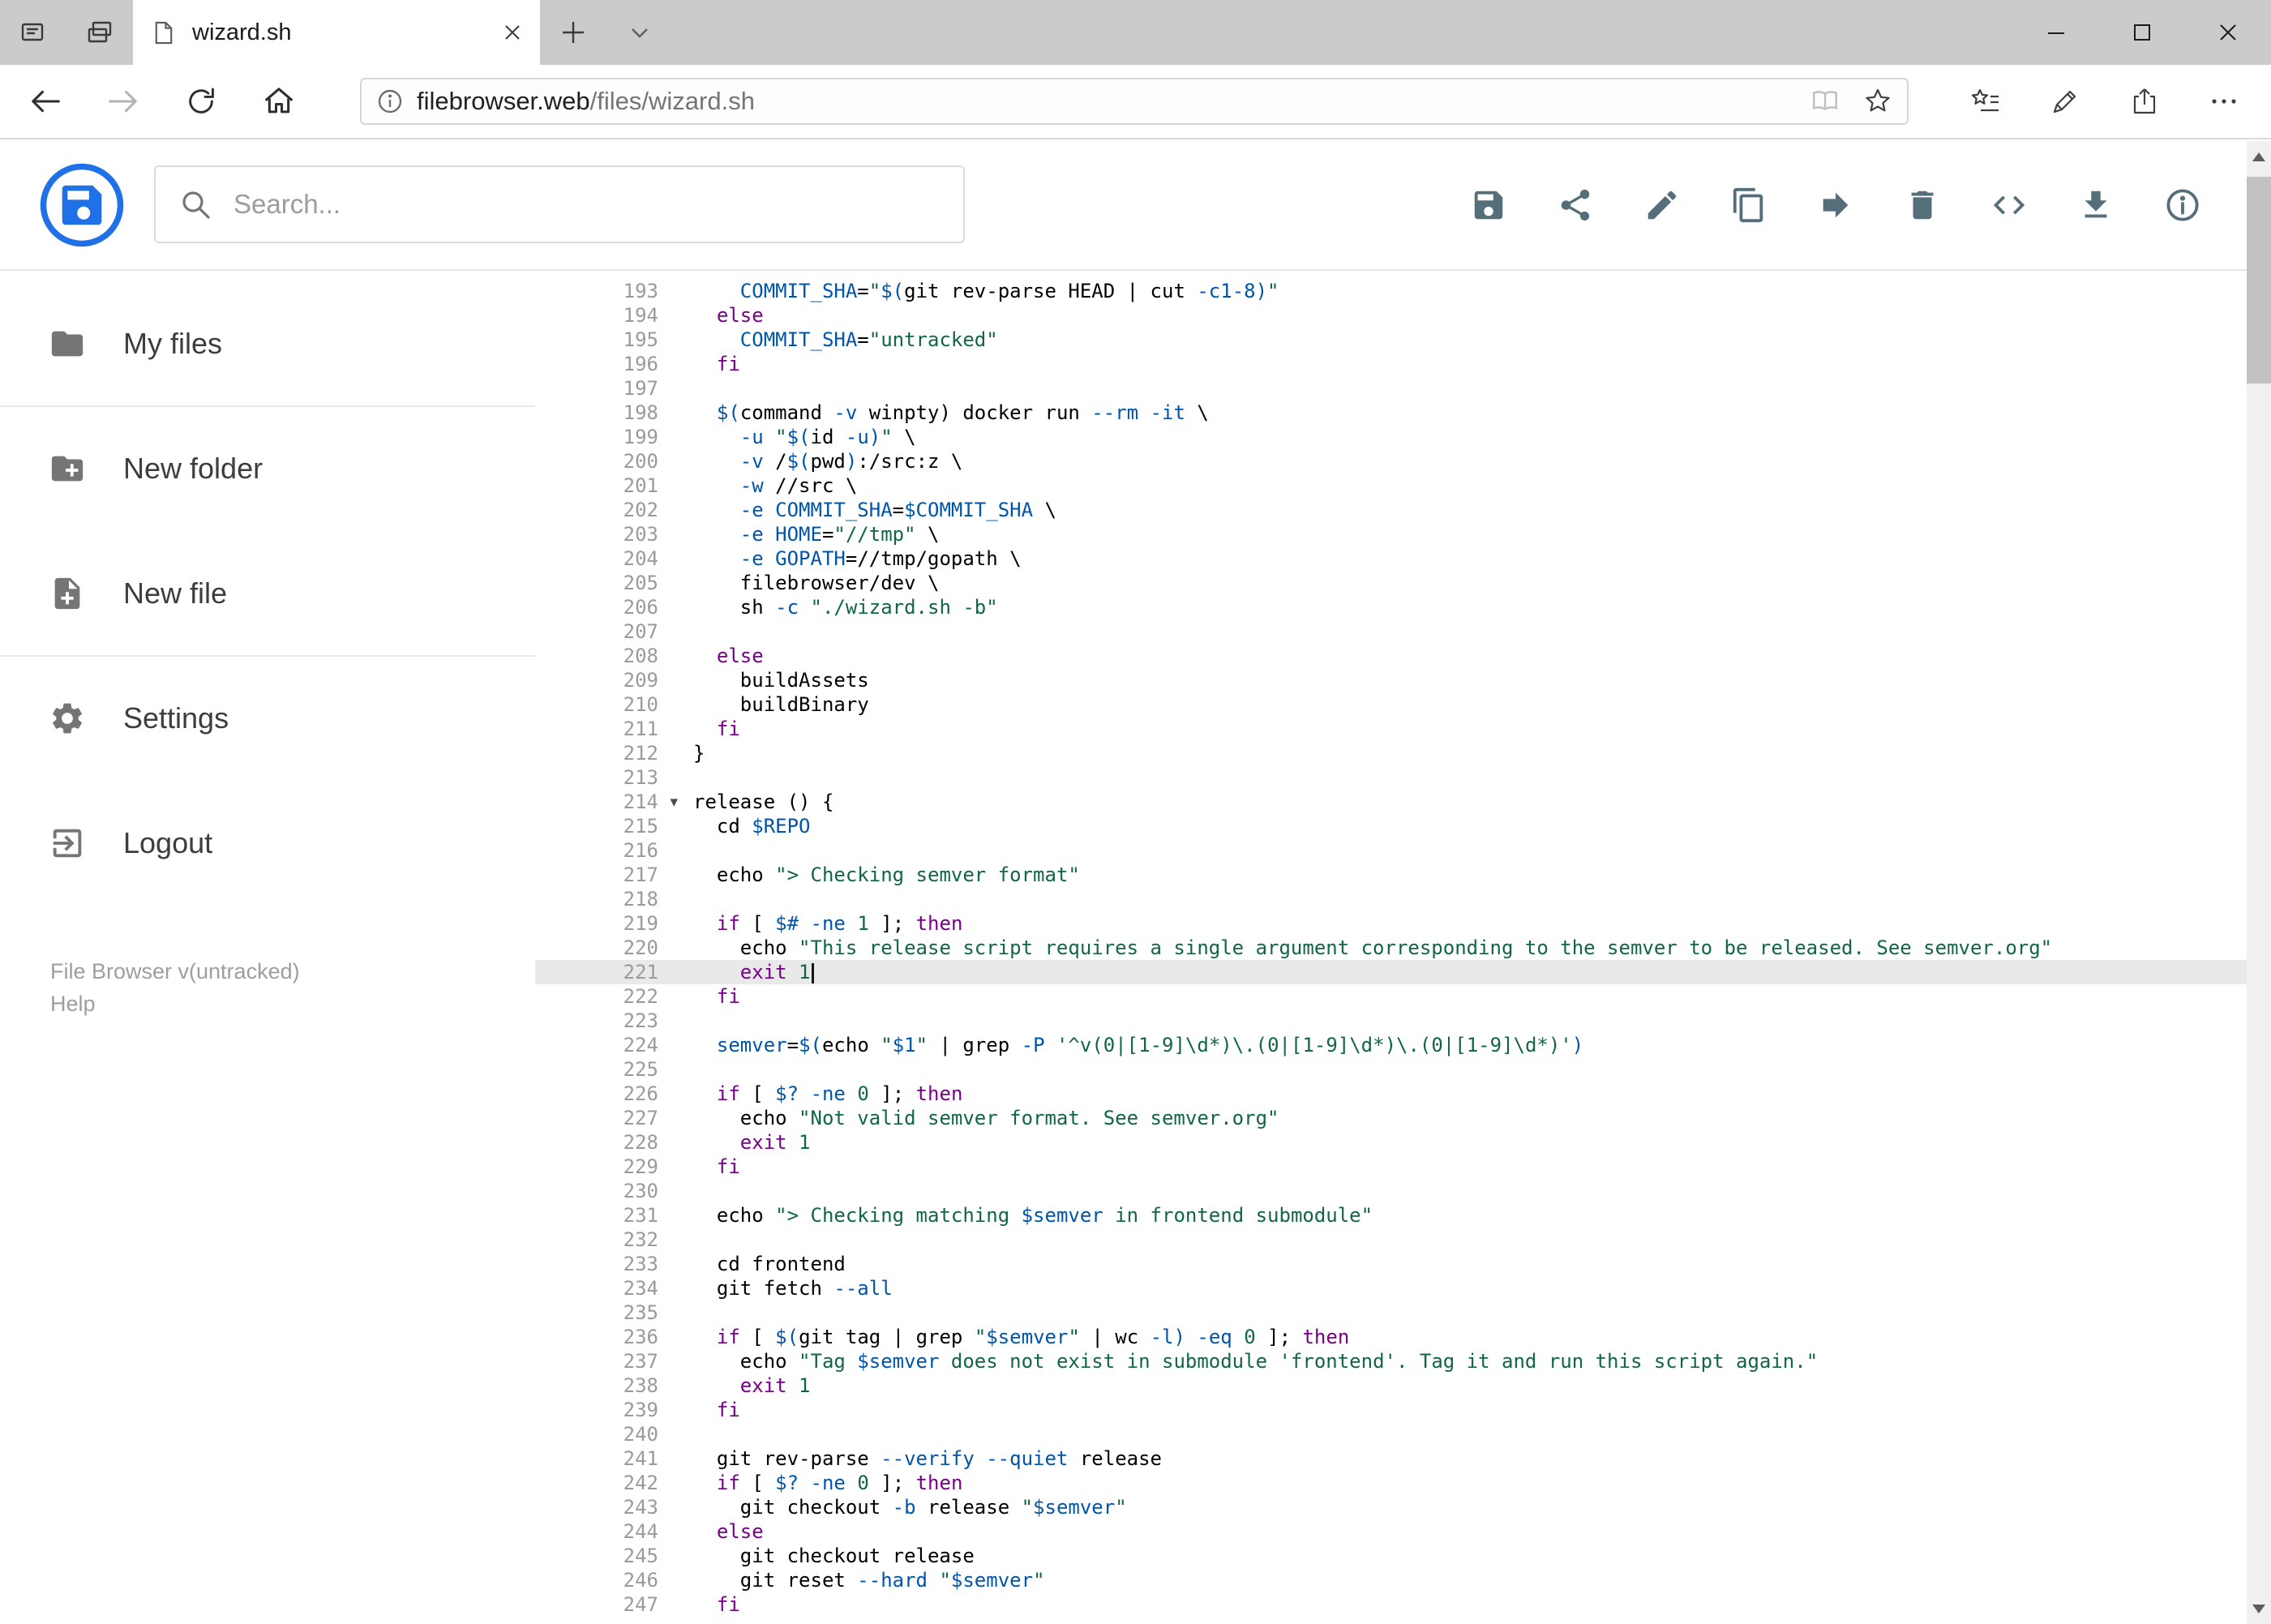  Describe the element at coordinates (1391, 486) in the screenshot. I see `code-line: 201 -w //src \` at that location.